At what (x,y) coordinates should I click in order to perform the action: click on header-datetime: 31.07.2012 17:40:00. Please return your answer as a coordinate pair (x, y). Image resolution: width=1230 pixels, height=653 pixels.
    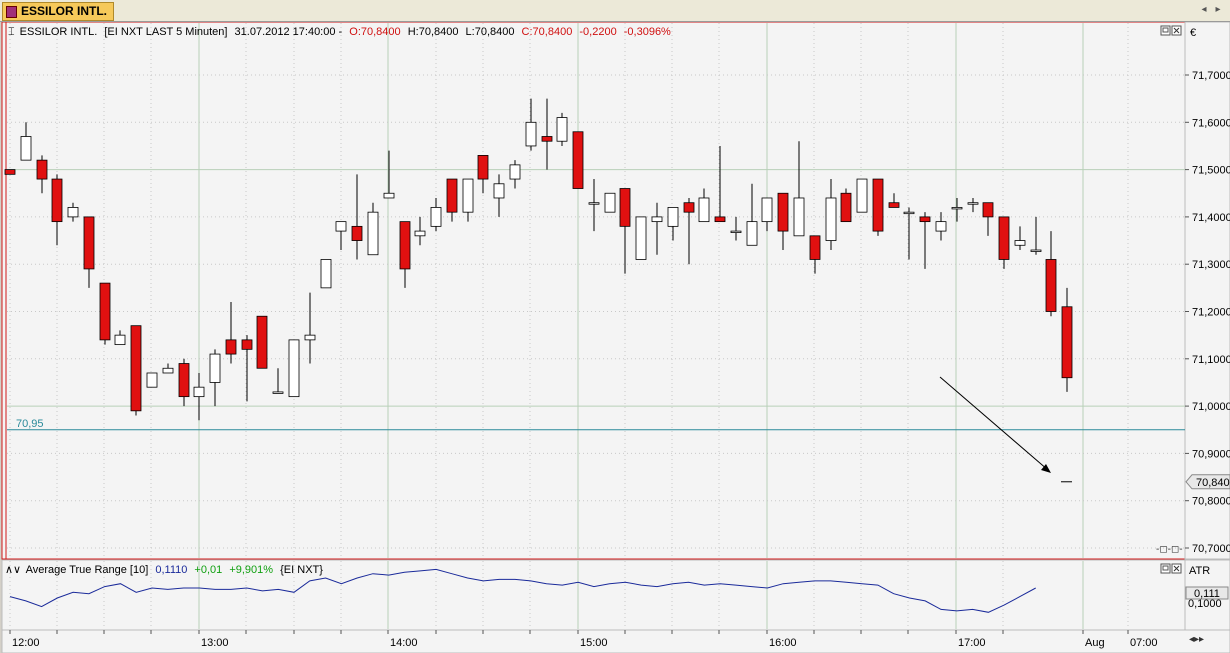
    Looking at the image, I should click on (285, 32).